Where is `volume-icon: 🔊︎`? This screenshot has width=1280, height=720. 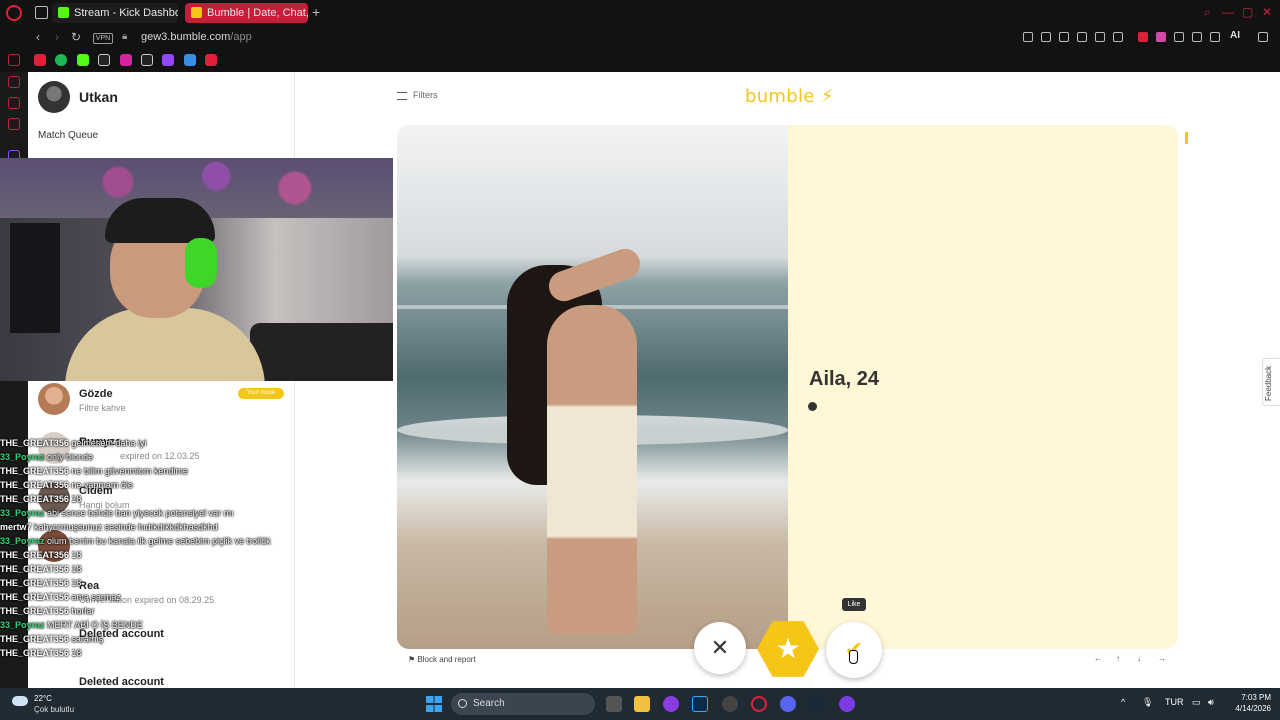
volume-icon: 🔊︎ is located at coordinates (1211, 702).